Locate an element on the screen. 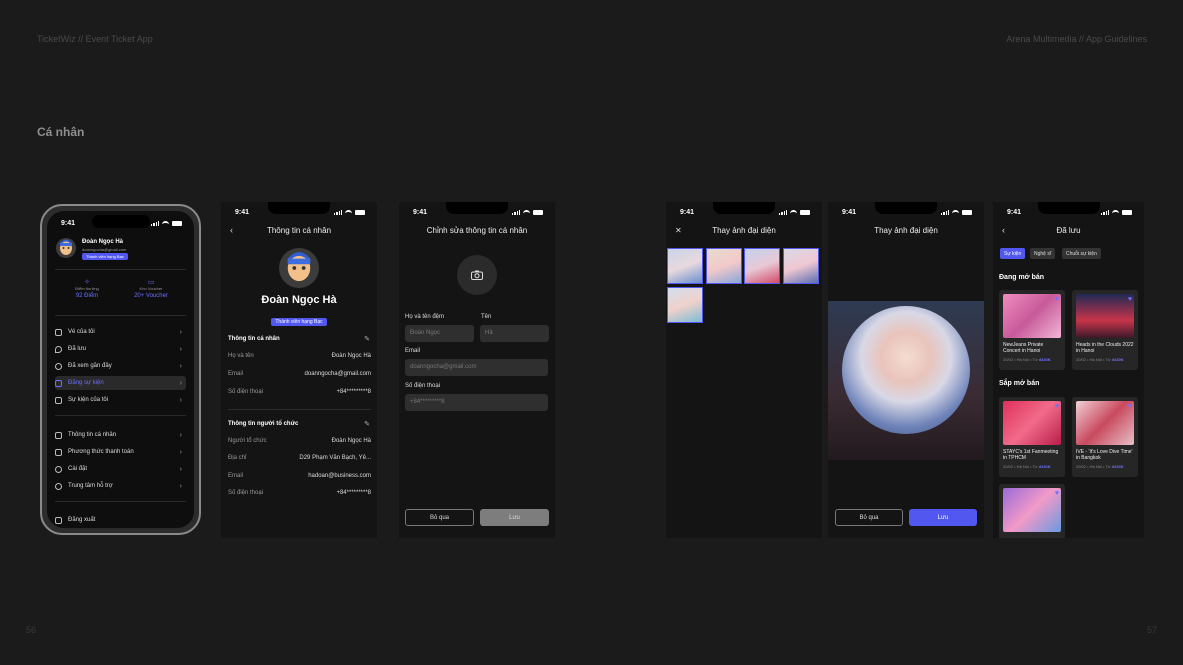  event-card: ♥ is located at coordinates (1032, 511).